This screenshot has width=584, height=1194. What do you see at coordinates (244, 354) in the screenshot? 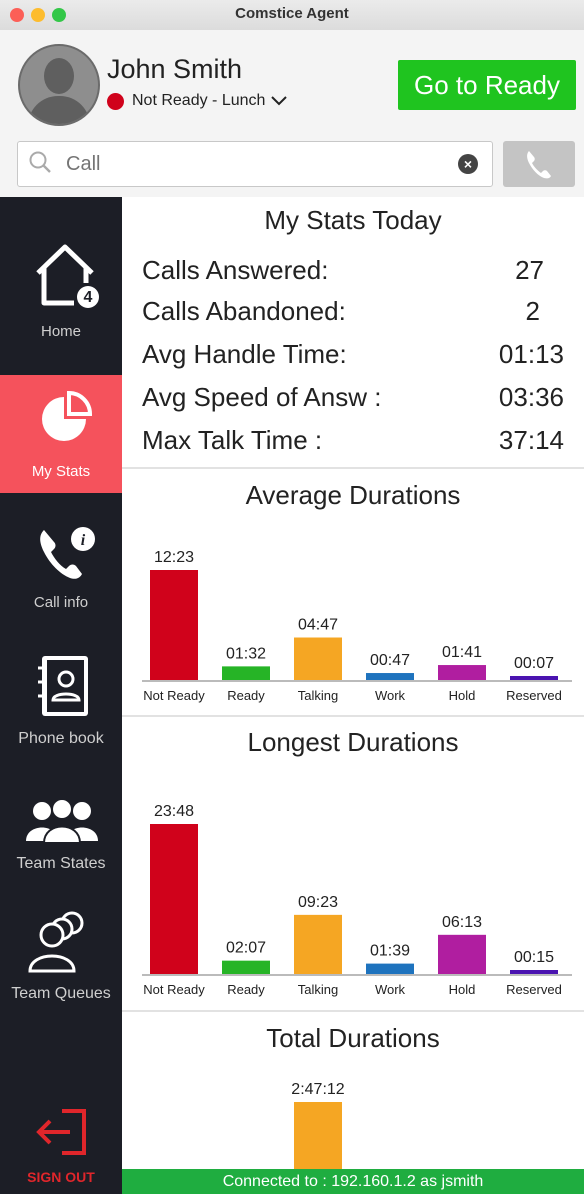
I see `stat-label: Avg Handle Time:` at bounding box center [244, 354].